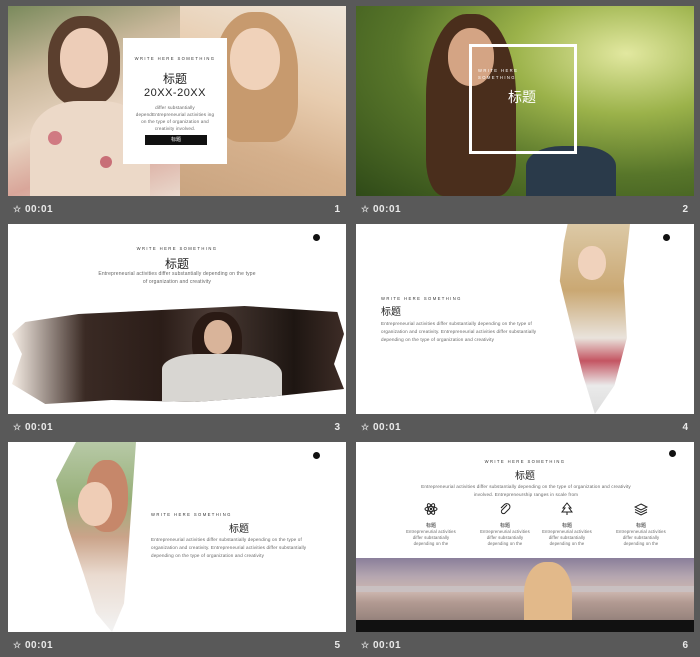 The width and height of the screenshot is (700, 657). Describe the element at coordinates (498, 74) in the screenshot. I see `overlay-subtitle: WRITE HERE SOMETHING` at that location.